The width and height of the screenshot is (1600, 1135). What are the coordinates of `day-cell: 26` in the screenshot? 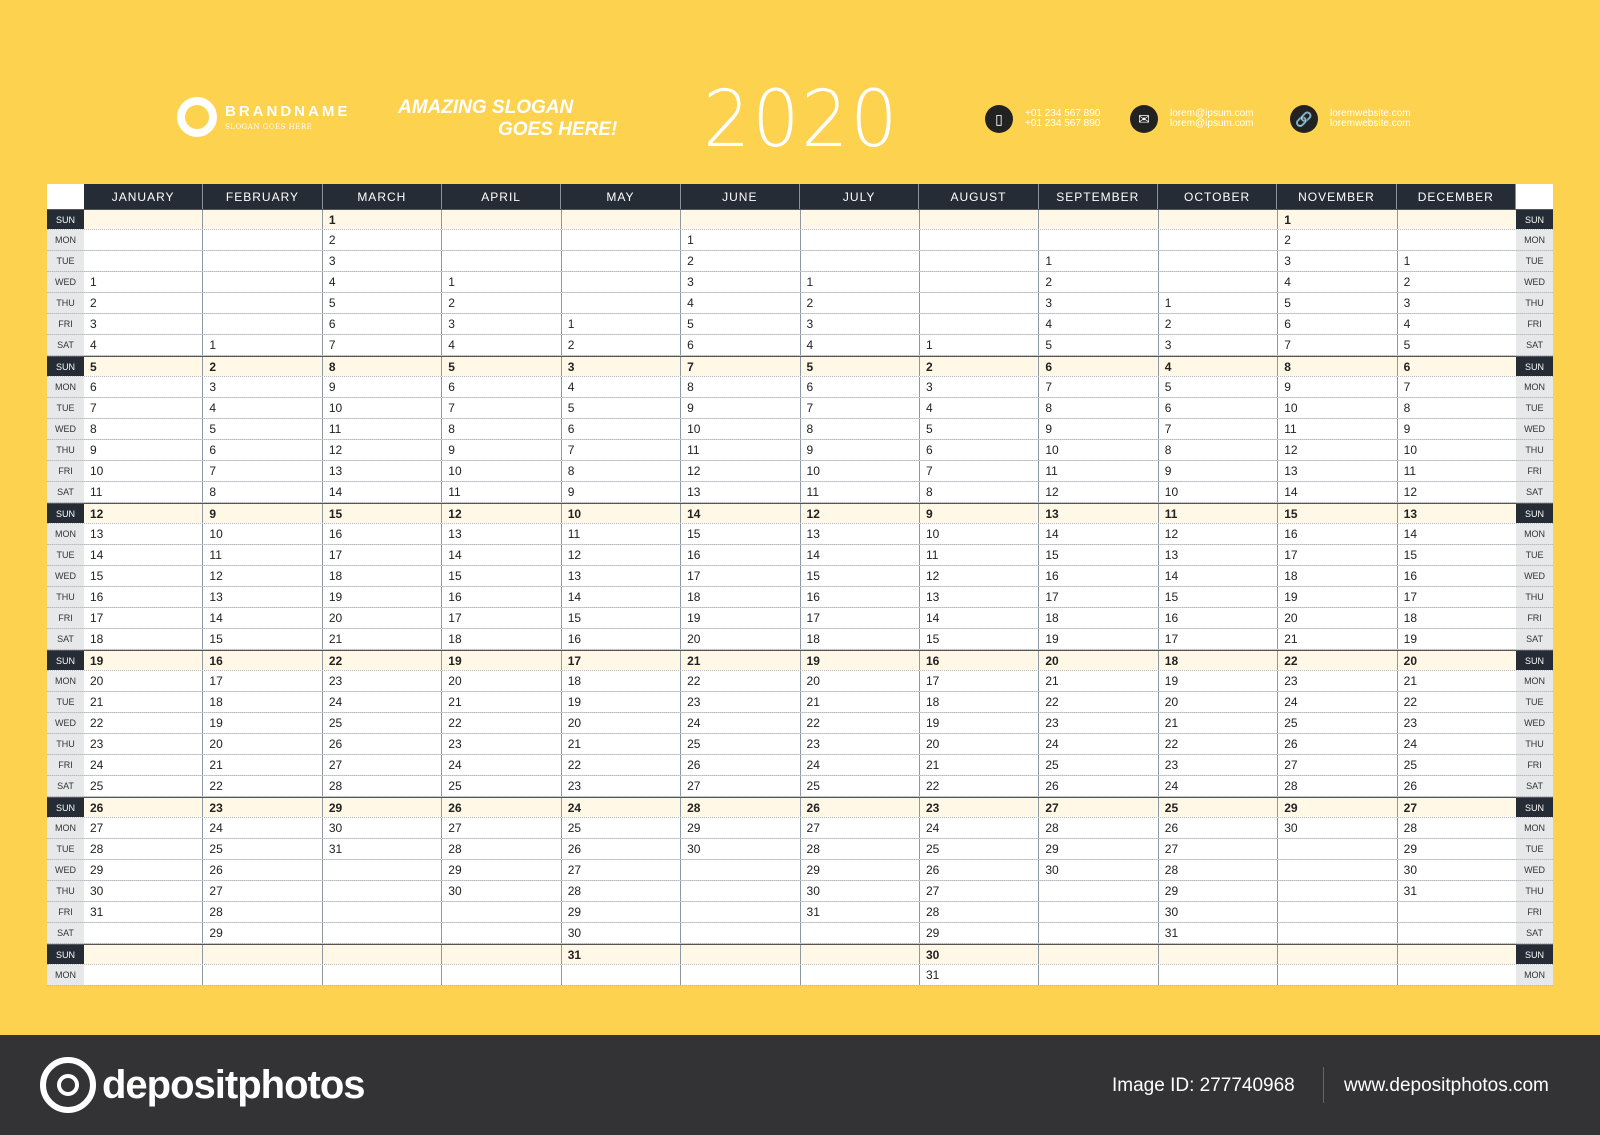 It's located at (979, 870).